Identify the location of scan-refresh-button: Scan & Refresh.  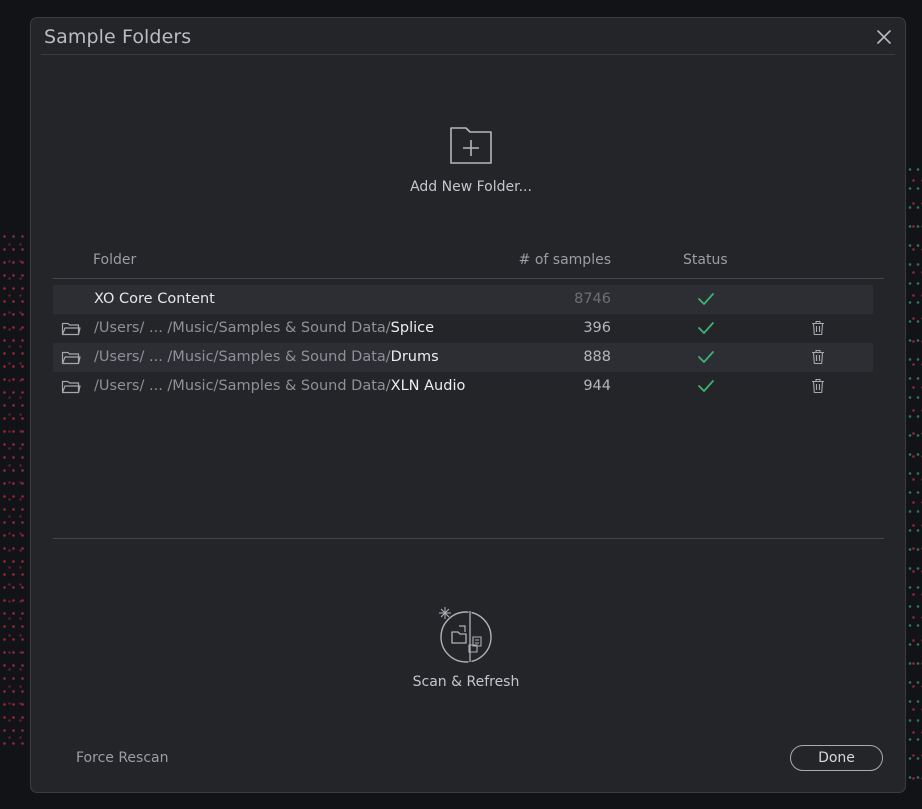
(466, 651).